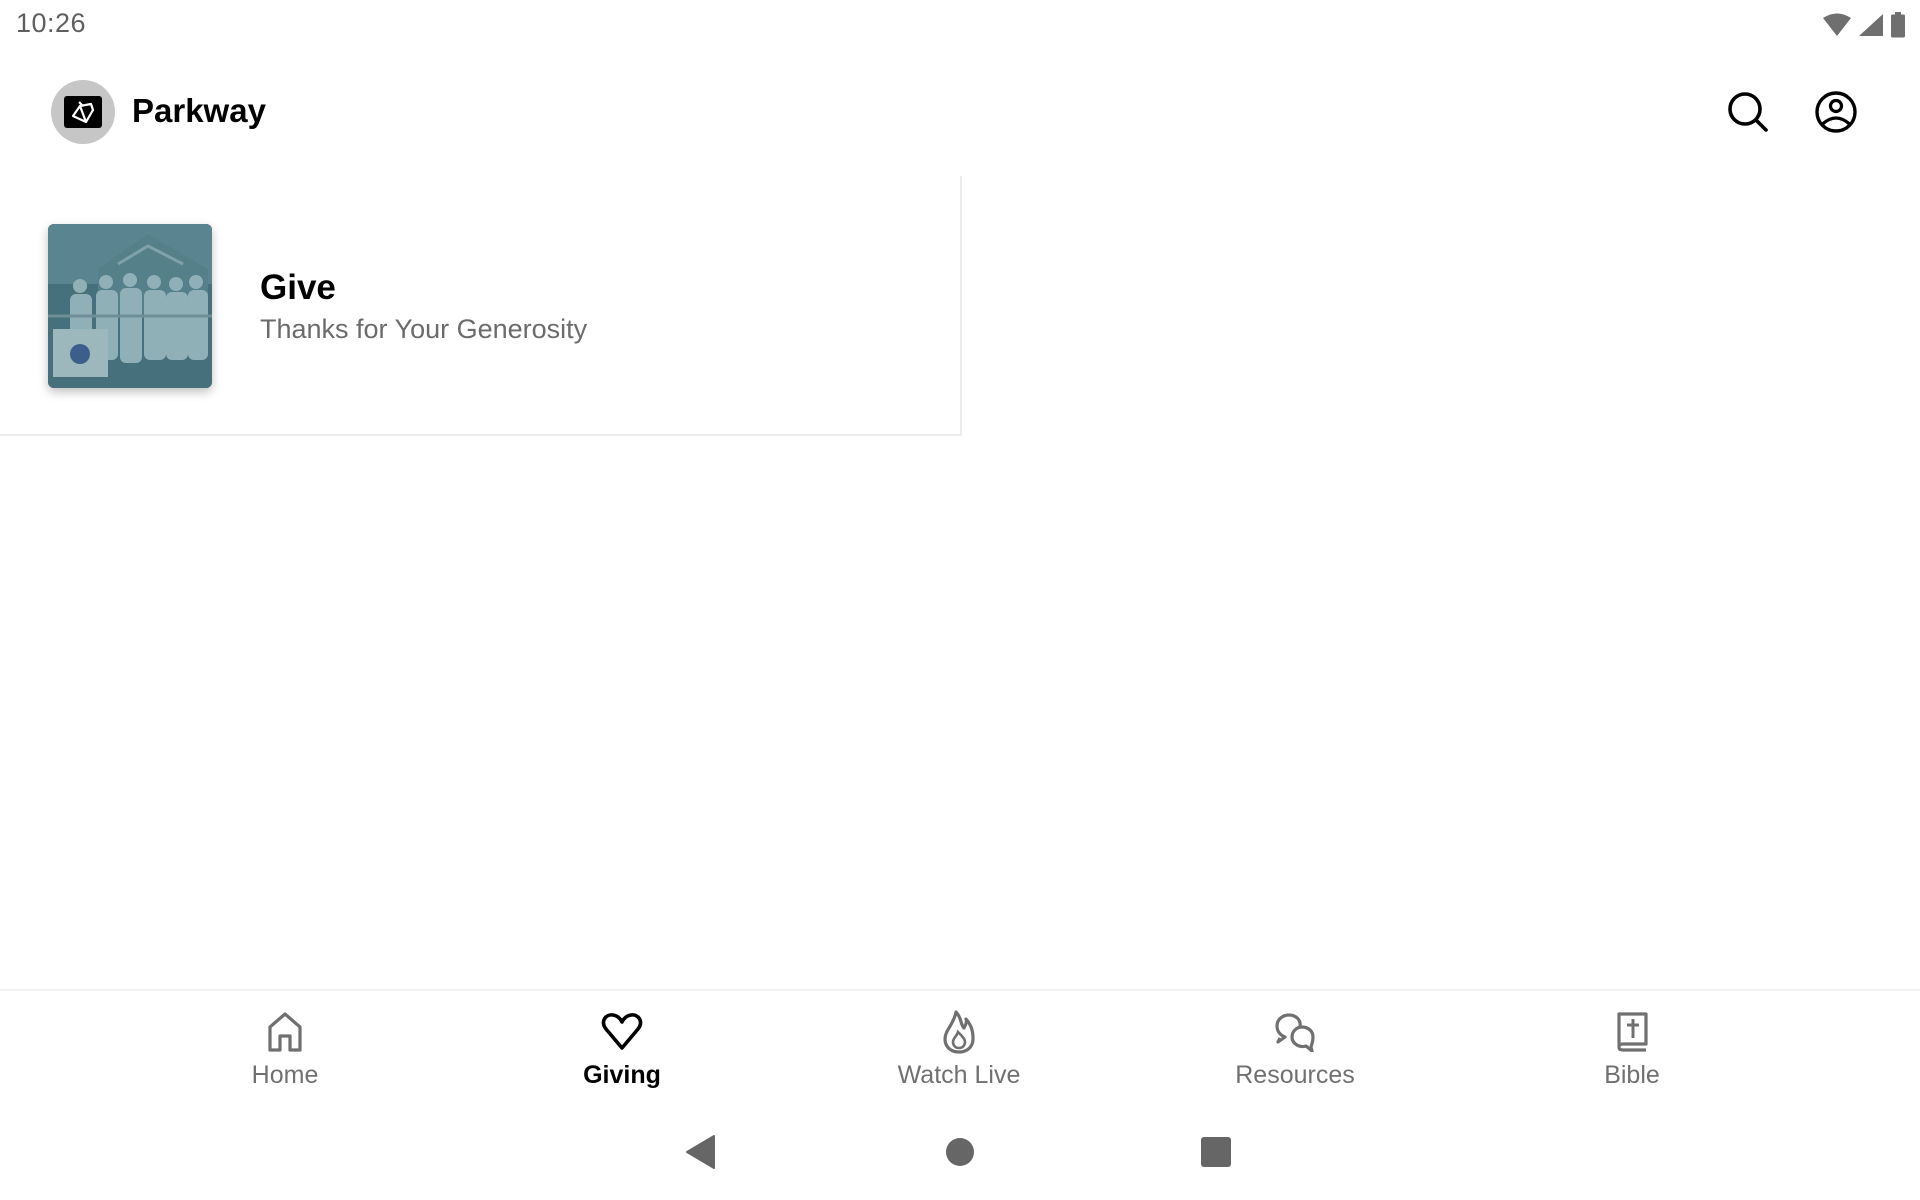 Image resolution: width=1920 pixels, height=1200 pixels. Describe the element at coordinates (1295, 1032) in the screenshot. I see `chat-bubbles-icon` at that location.